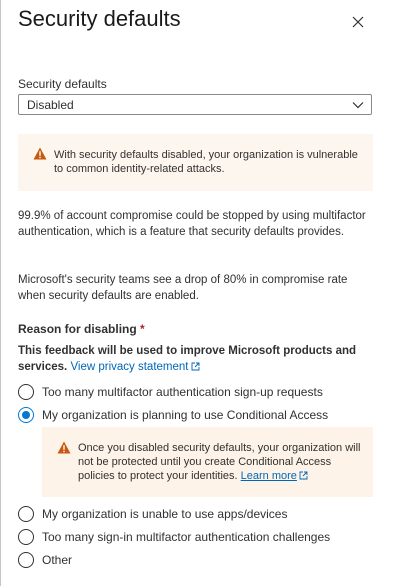 This screenshot has width=394, height=586. What do you see at coordinates (195, 104) in the screenshot?
I see `security-defaults-dropdown: Disabled` at bounding box center [195, 104].